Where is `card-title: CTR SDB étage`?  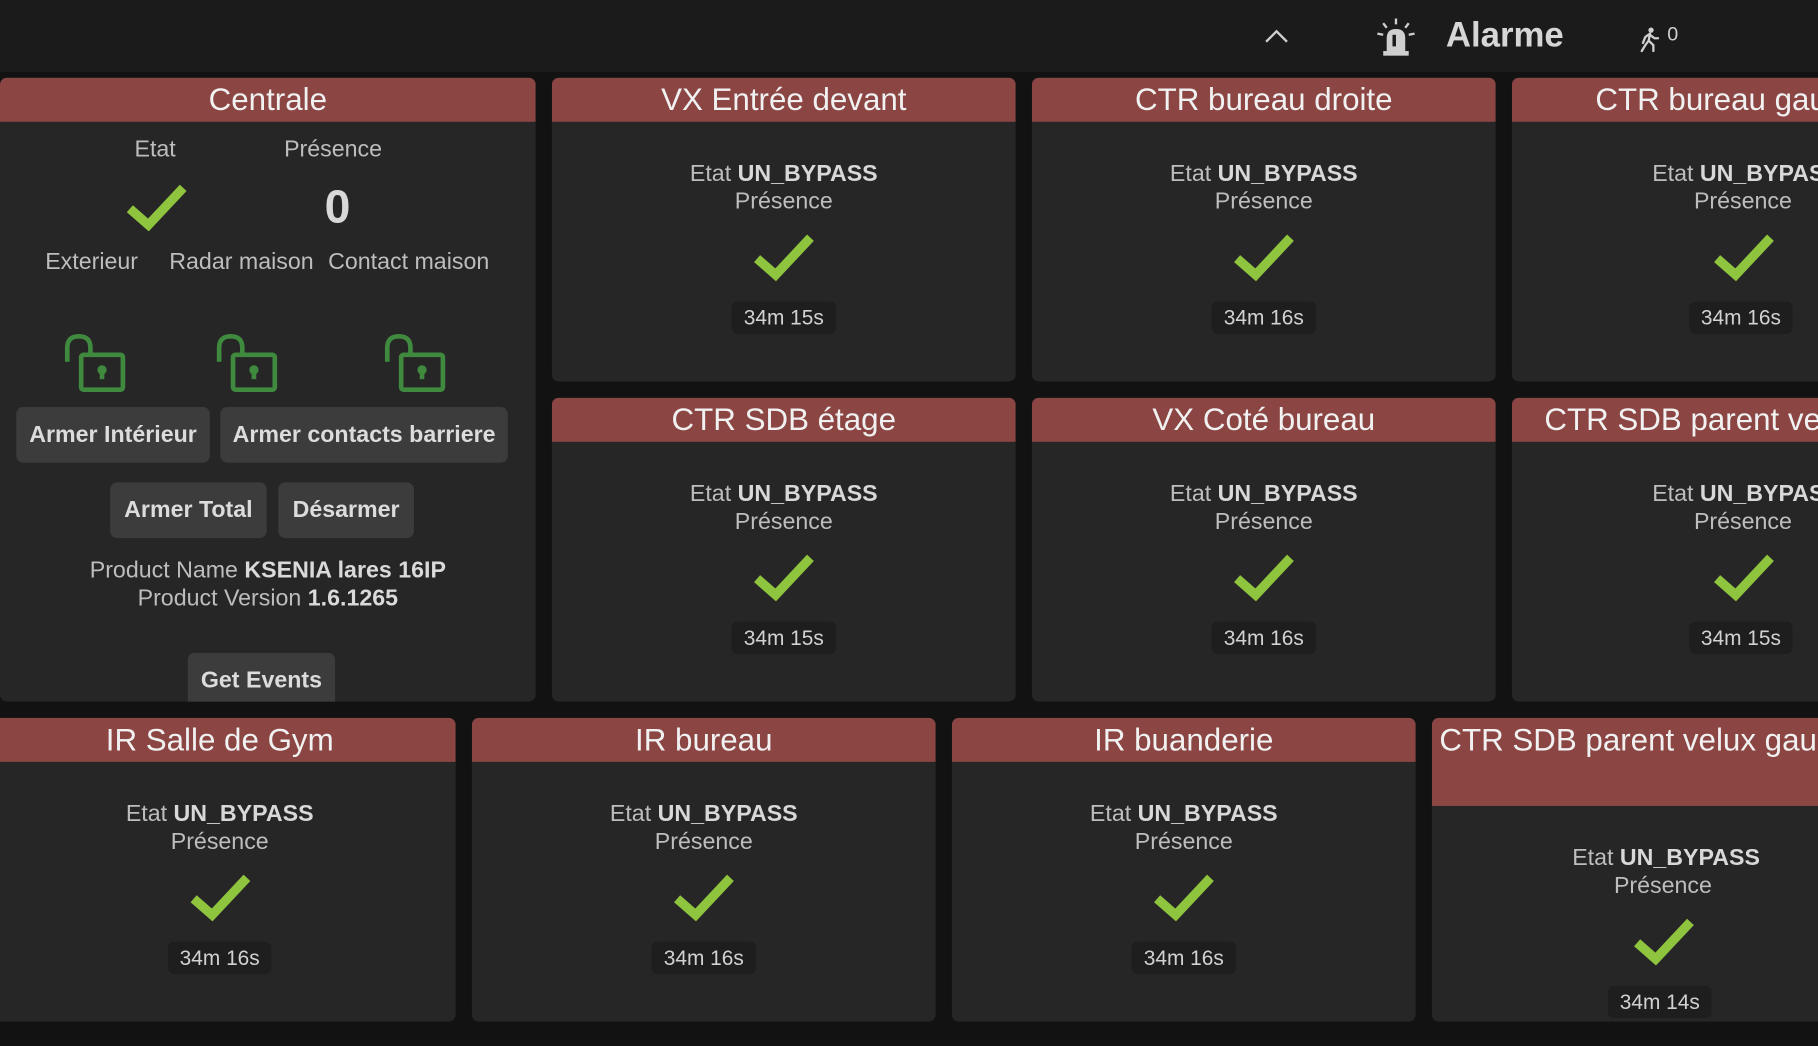 card-title: CTR SDB étage is located at coordinates (783, 419).